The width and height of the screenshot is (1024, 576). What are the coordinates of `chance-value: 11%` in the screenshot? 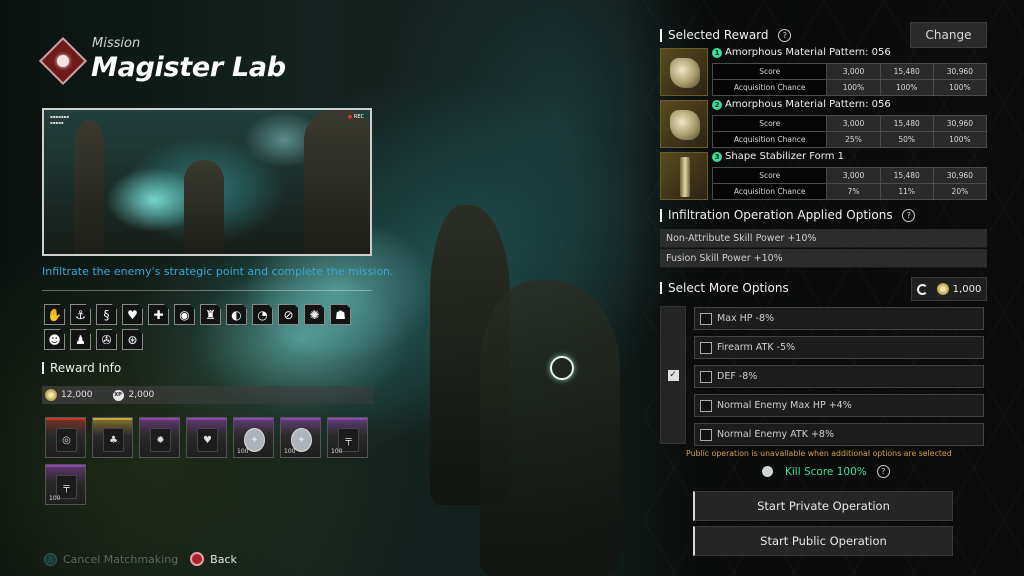 It's located at (906, 191).